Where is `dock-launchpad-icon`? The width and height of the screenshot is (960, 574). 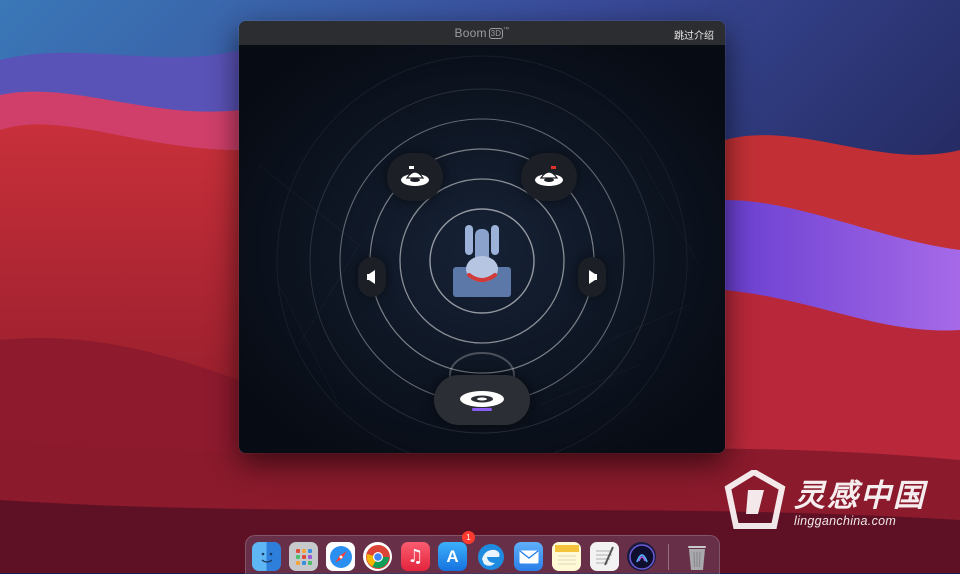 dock-launchpad-icon is located at coordinates (303, 556).